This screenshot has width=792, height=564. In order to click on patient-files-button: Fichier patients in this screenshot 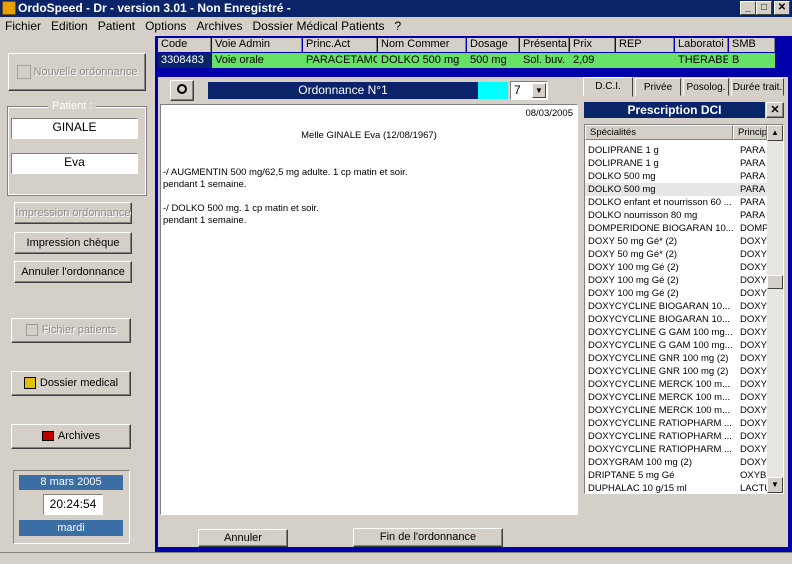, I will do `click(71, 330)`.